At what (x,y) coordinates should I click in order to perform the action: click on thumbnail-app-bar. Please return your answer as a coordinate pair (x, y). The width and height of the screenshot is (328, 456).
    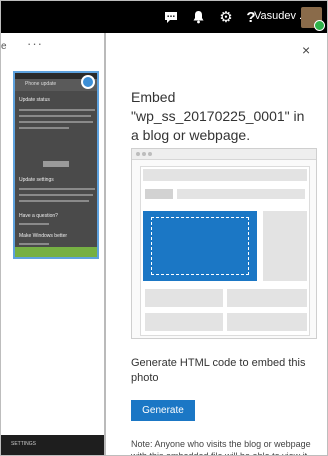
    Looking at the image, I should click on (56, 252).